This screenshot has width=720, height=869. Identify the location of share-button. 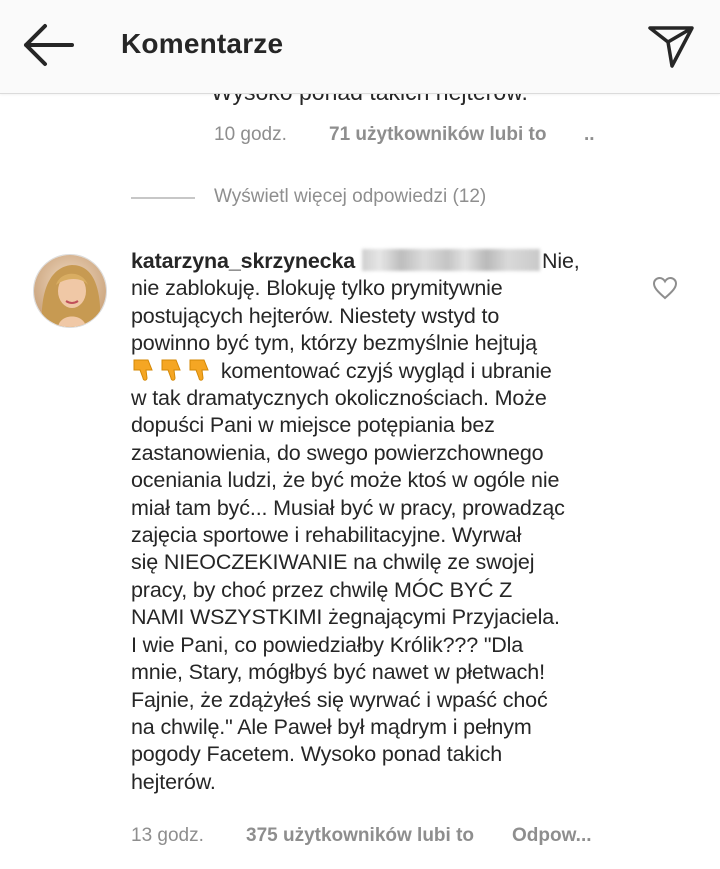
(671, 45).